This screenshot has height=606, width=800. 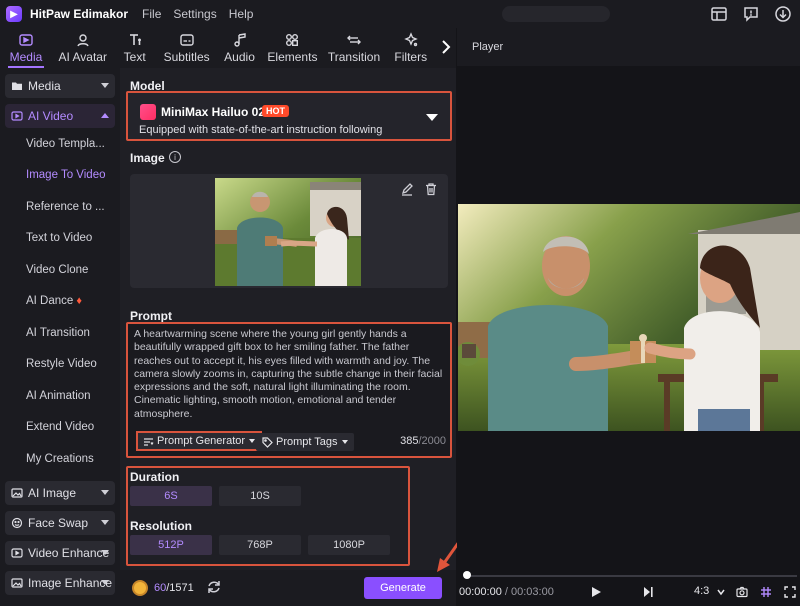 What do you see at coordinates (349, 545) in the screenshot?
I see `resolution-option-1080p: 1080P` at bounding box center [349, 545].